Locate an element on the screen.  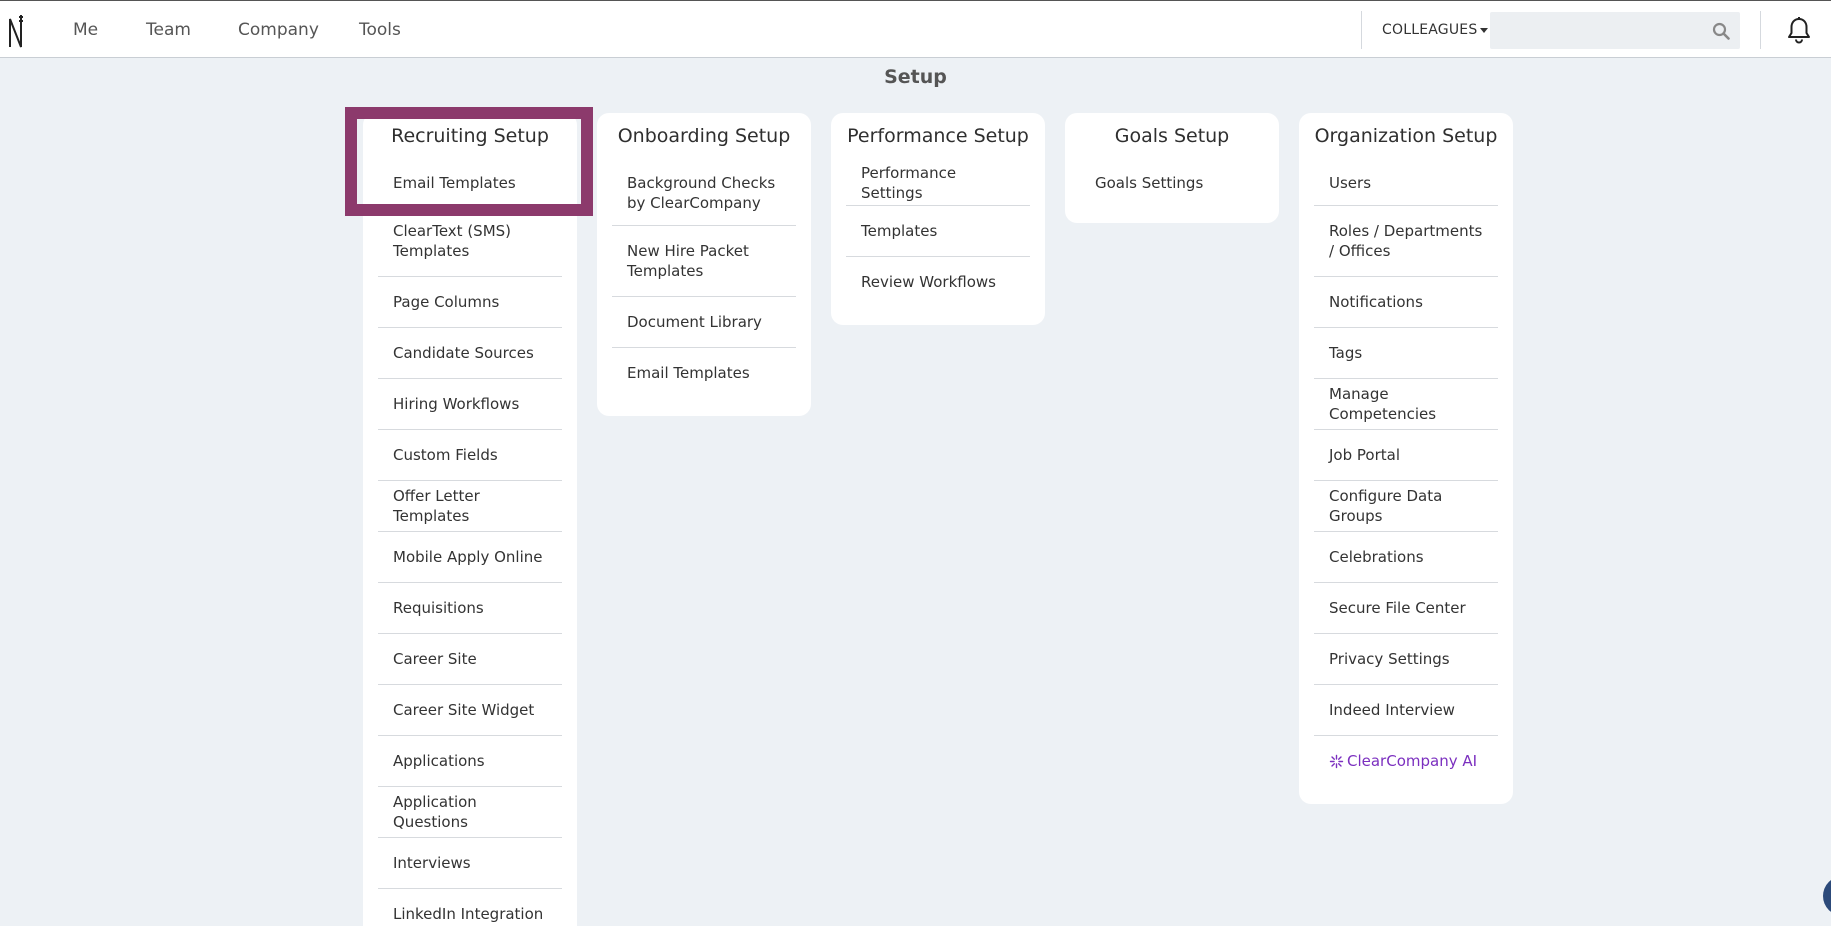
org-notifications: Notifications is located at coordinates (1406, 301).